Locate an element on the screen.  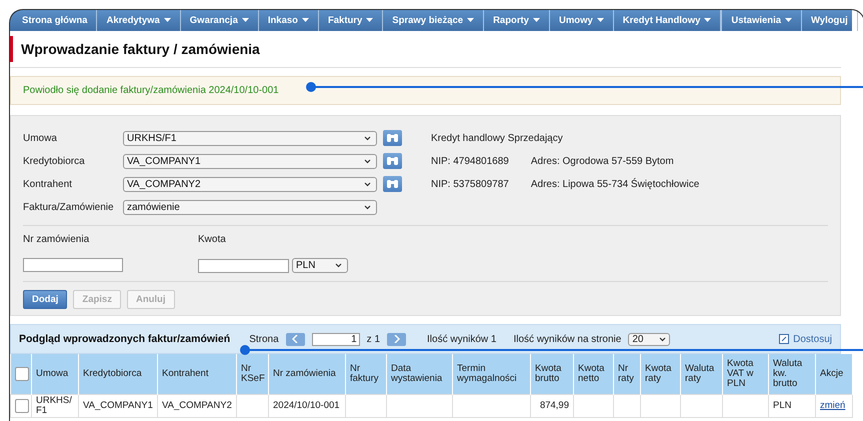
menu-item: Akredytywa is located at coordinates (139, 20).